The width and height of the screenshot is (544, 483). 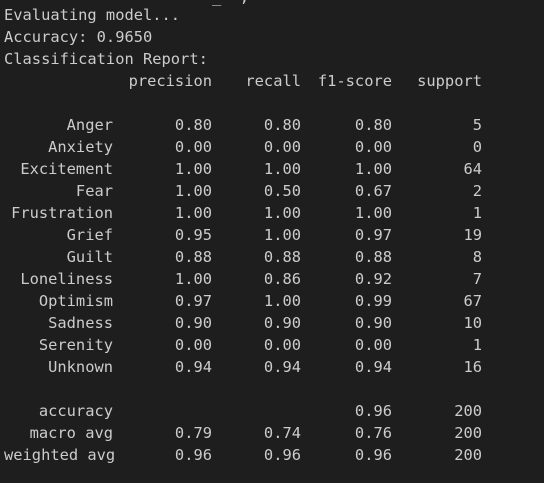 What do you see at coordinates (477, 279) in the screenshot?
I see `cell-support: 7` at bounding box center [477, 279].